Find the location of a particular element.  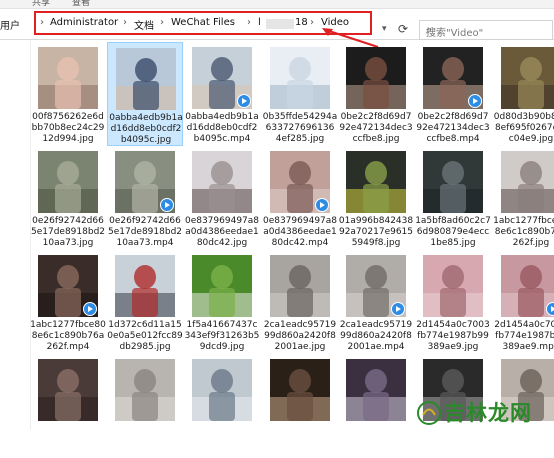

ribbon-tabs: 共享 查看 is located at coordinates (277, 4).